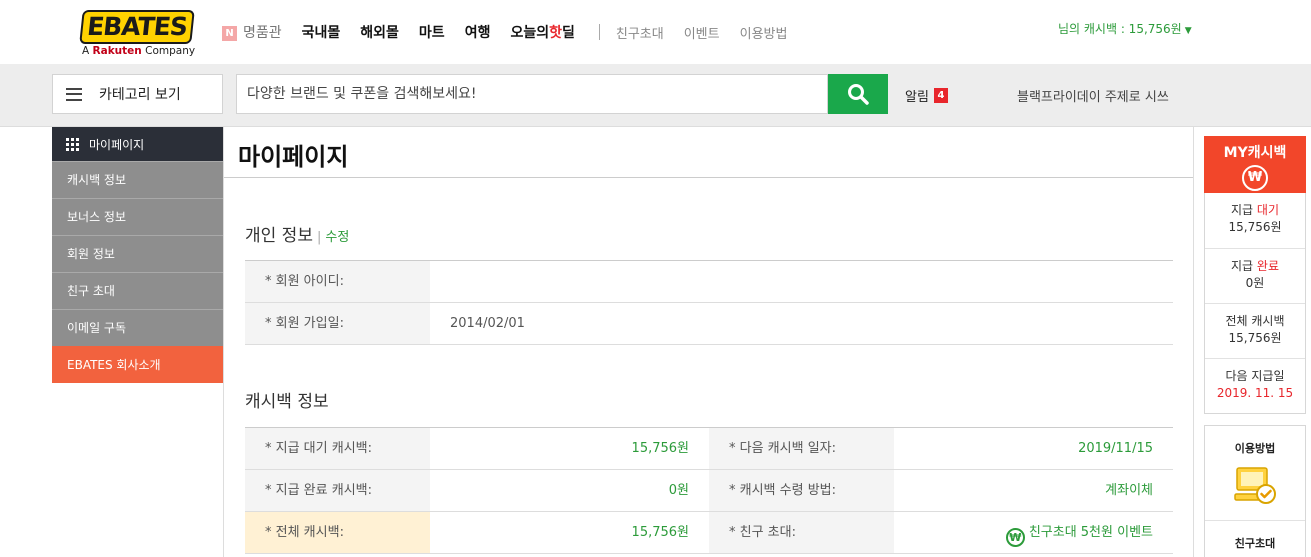  Describe the element at coordinates (337, 448) in the screenshot. I see `pending-cashback-label: * 지급 대기 캐시백:` at that location.